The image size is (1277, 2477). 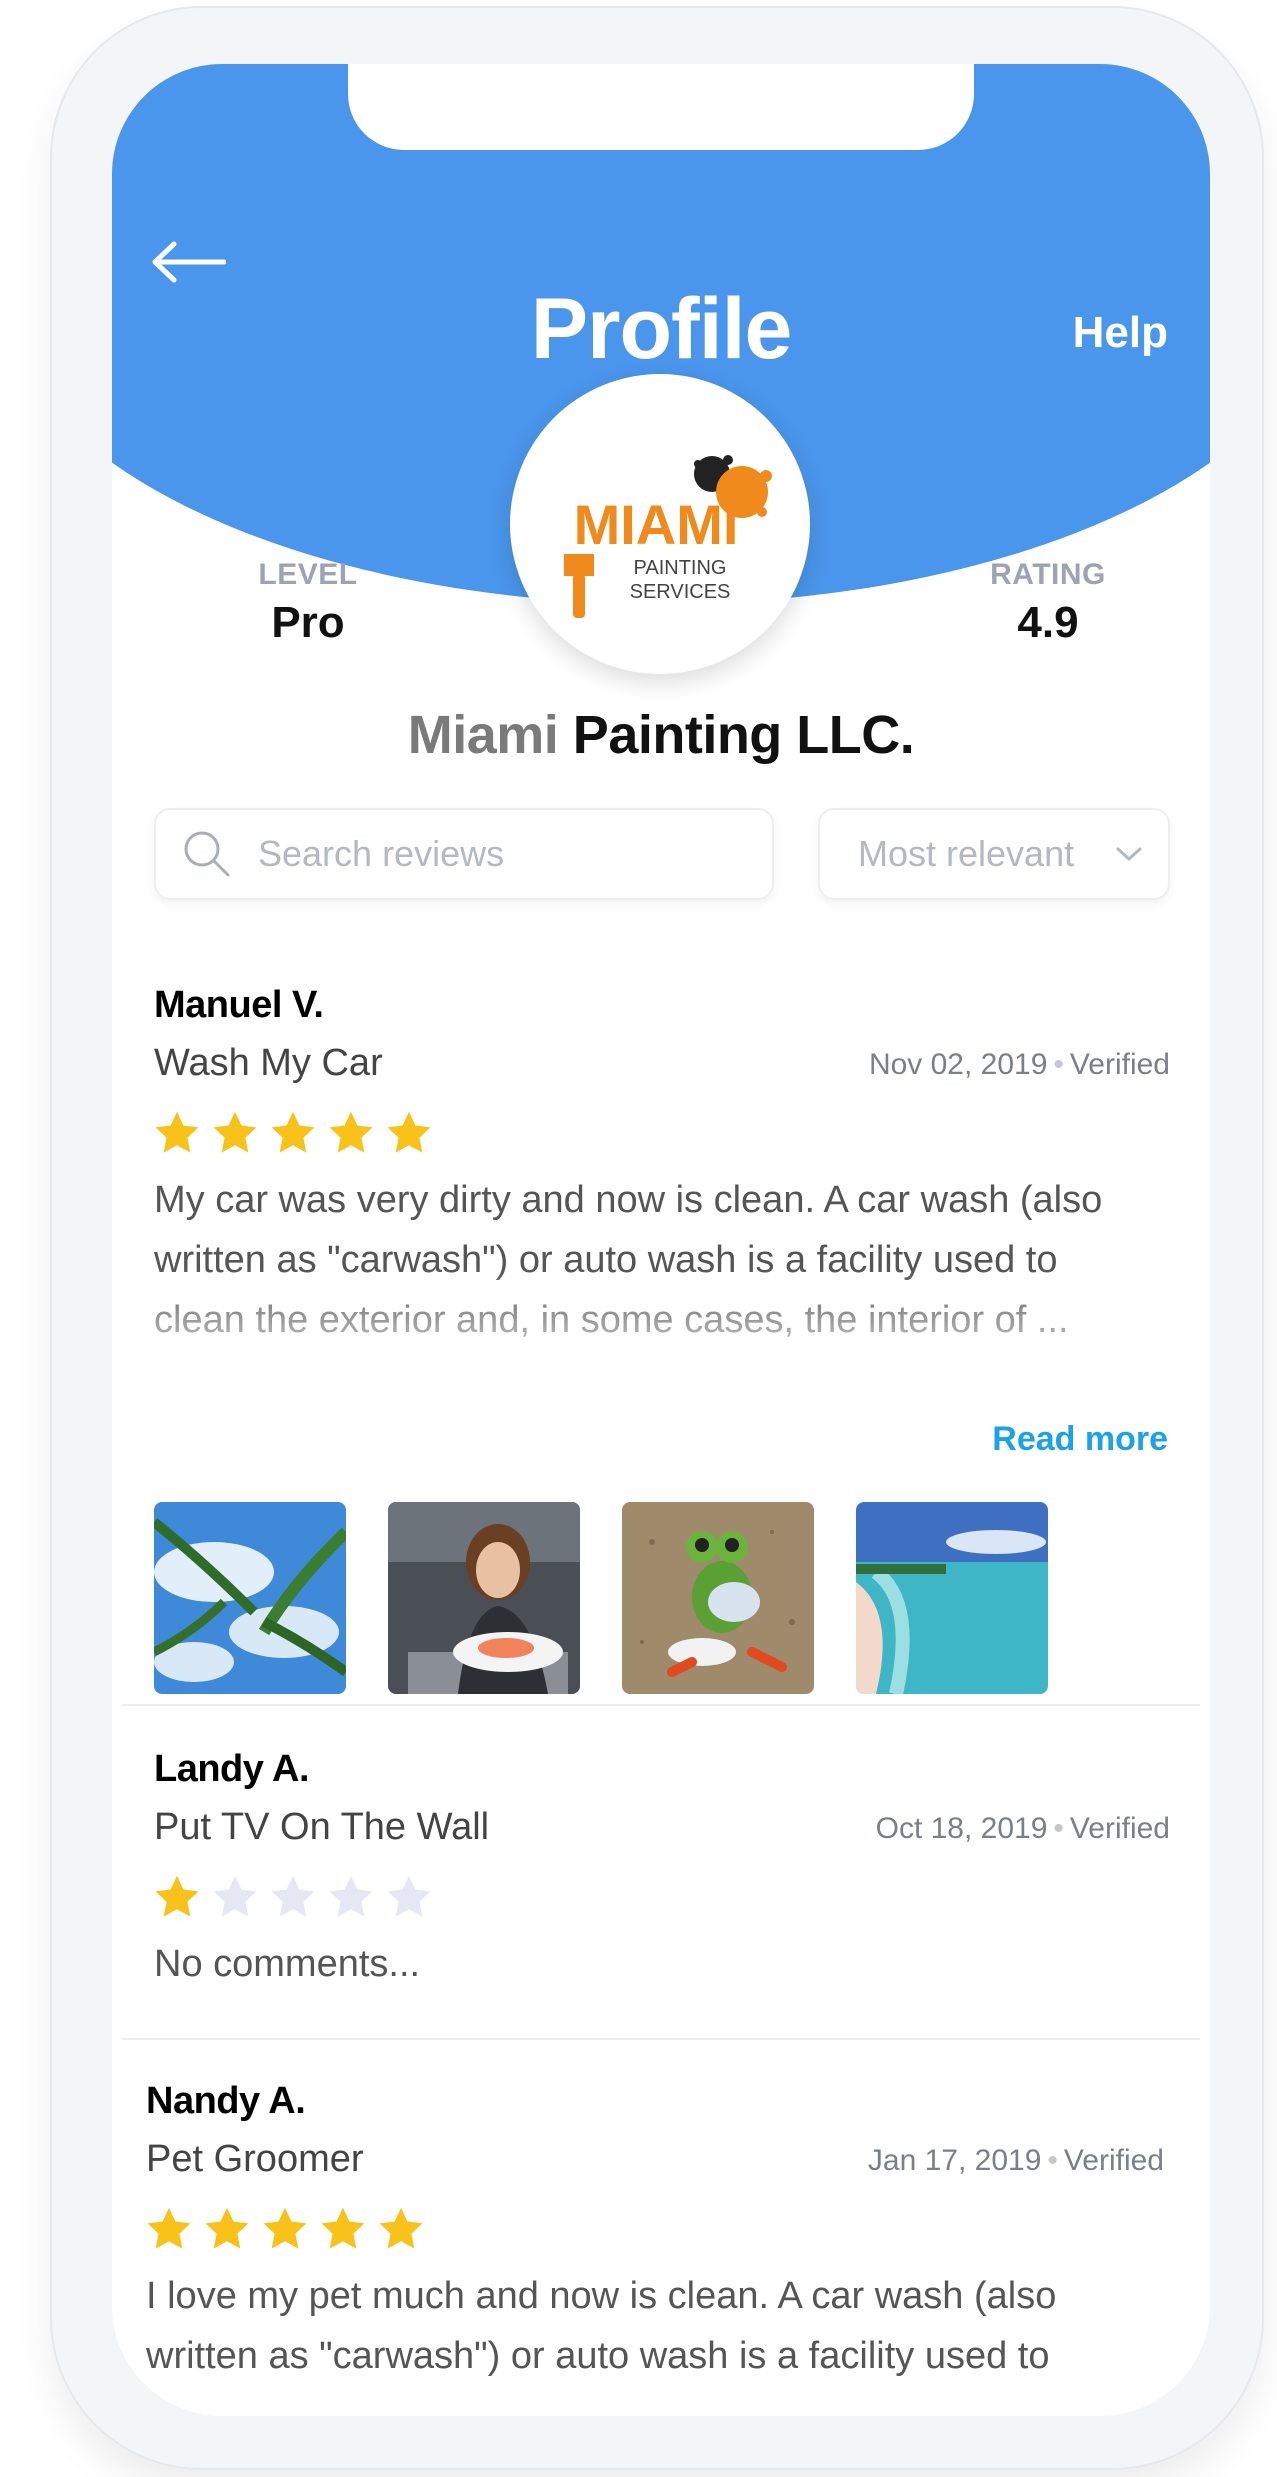 What do you see at coordinates (239, 1005) in the screenshot?
I see `reviewer-name: Manuel V.` at bounding box center [239, 1005].